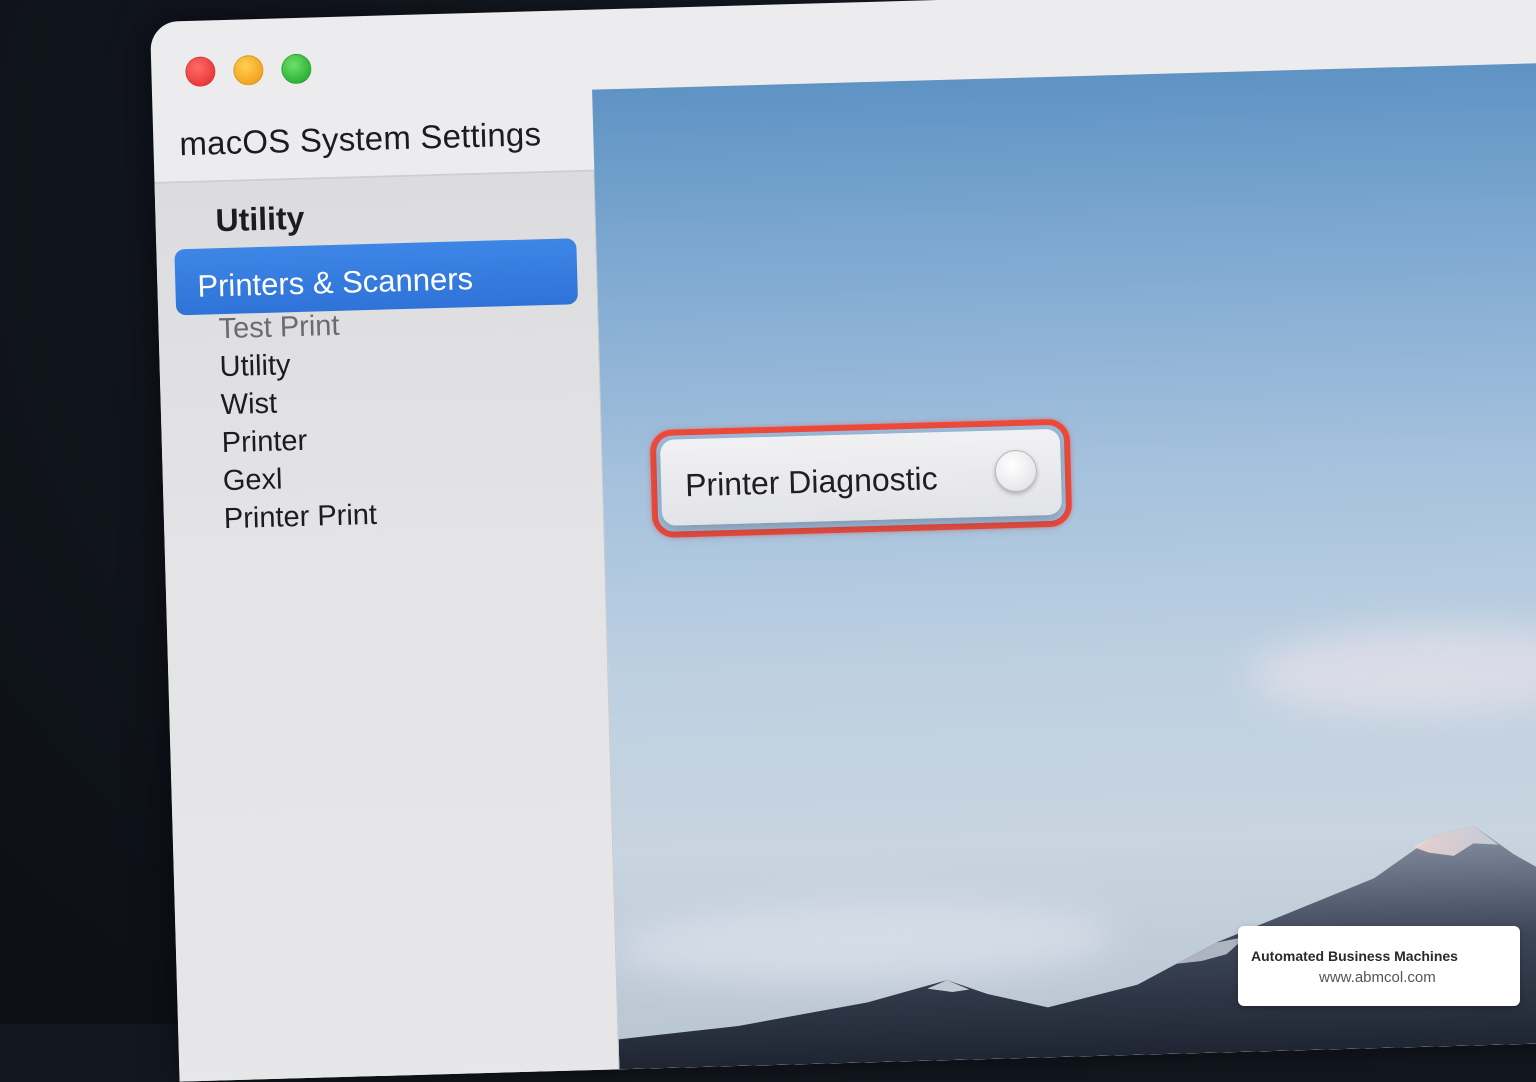 This screenshot has height=1082, width=1536. Describe the element at coordinates (1015, 470) in the screenshot. I see `printer-diagnostic-toggle` at that location.